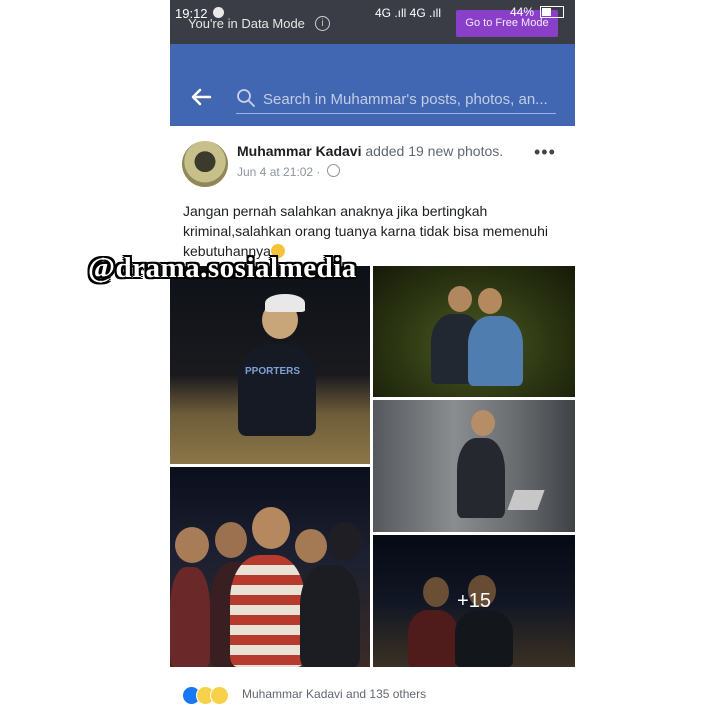 This screenshot has height=720, width=720. Describe the element at coordinates (408, 13) in the screenshot. I see `network-indicator: 4G .ıll 4G .ıll` at that location.